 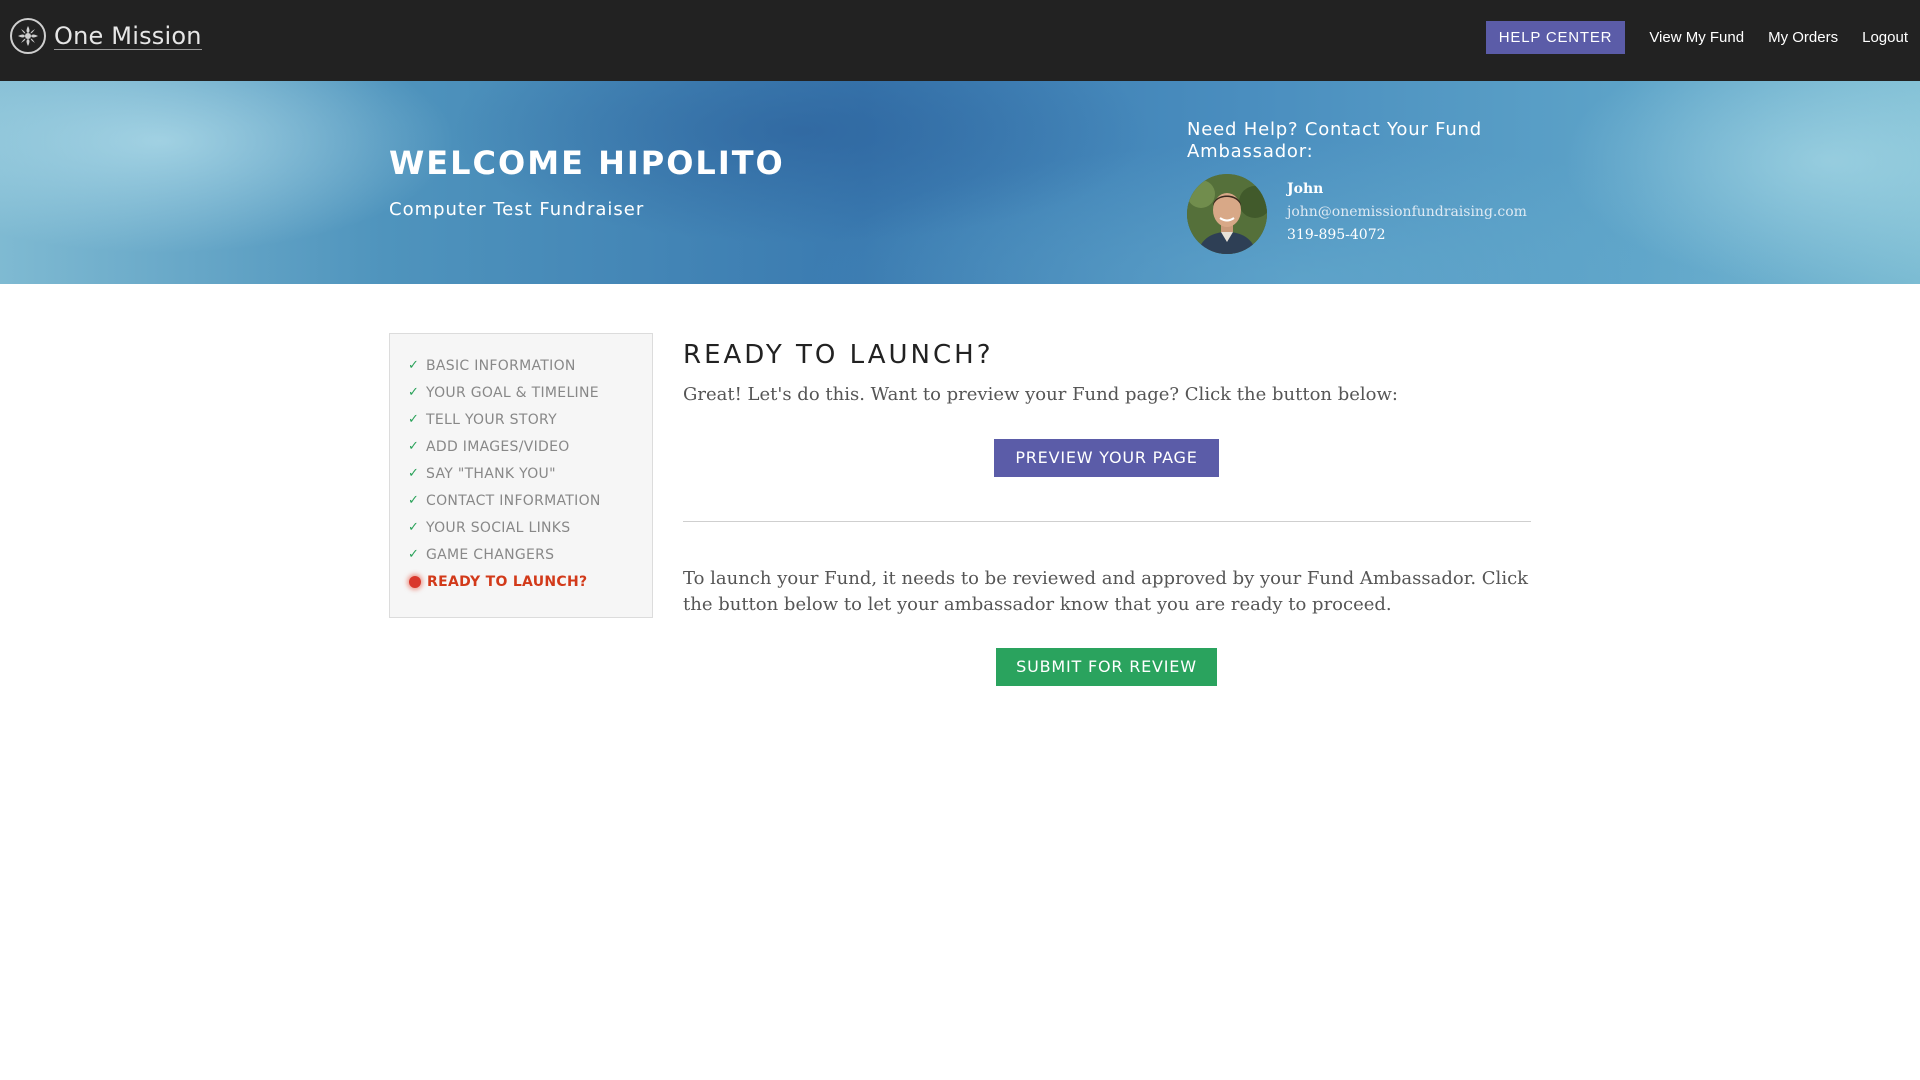 What do you see at coordinates (492, 419) in the screenshot?
I see `sidebar-step-label: TELL YOUR STORY` at bounding box center [492, 419].